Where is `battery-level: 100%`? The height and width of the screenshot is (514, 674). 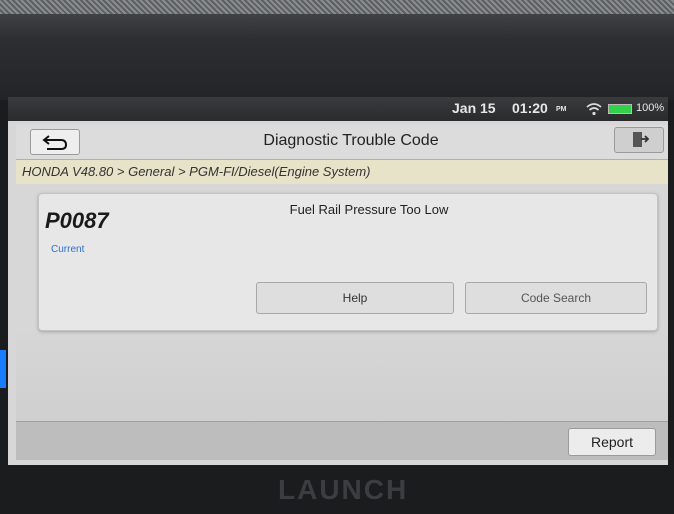 battery-level: 100% is located at coordinates (650, 108).